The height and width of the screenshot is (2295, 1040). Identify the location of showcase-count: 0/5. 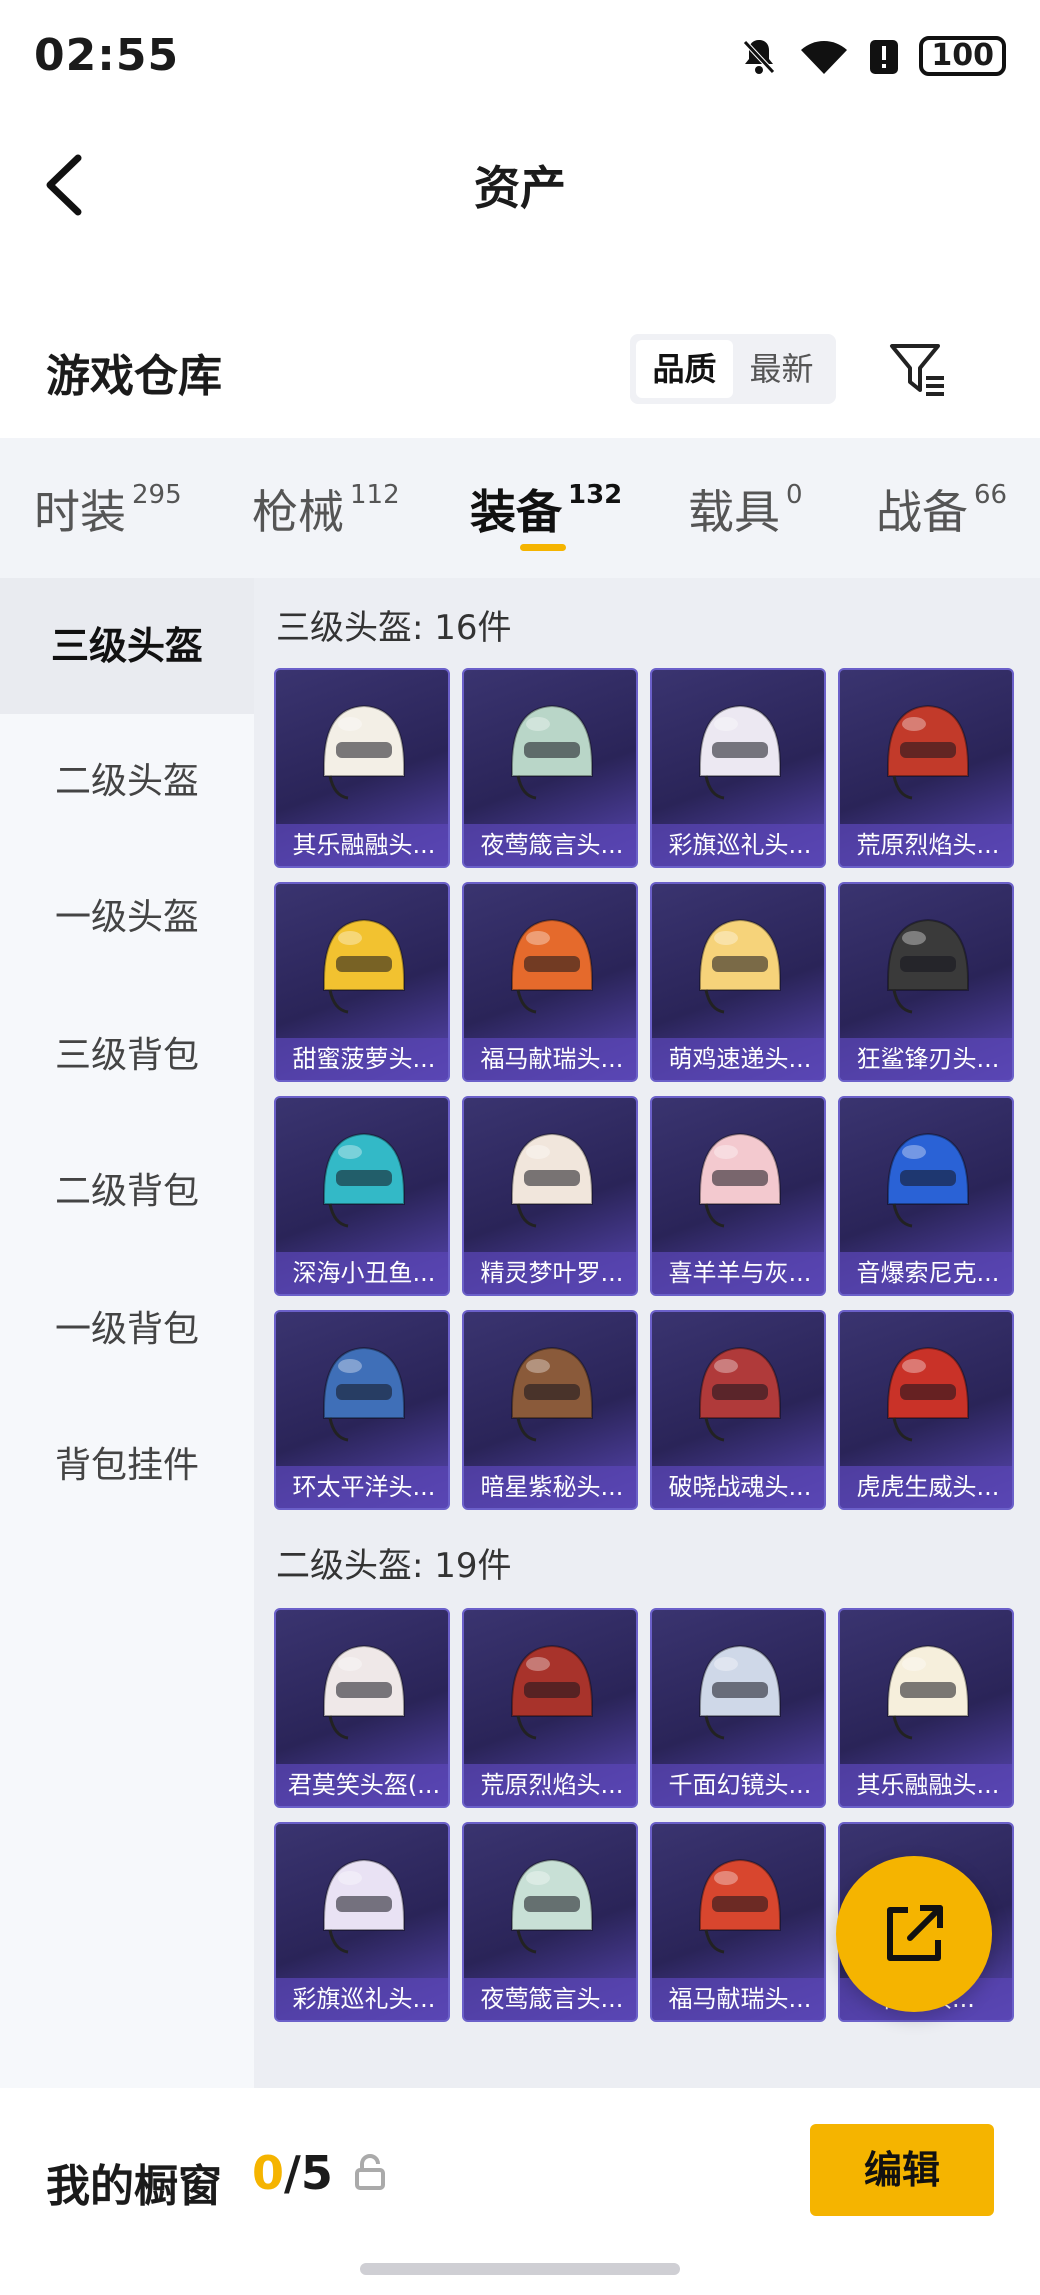
(292, 2173).